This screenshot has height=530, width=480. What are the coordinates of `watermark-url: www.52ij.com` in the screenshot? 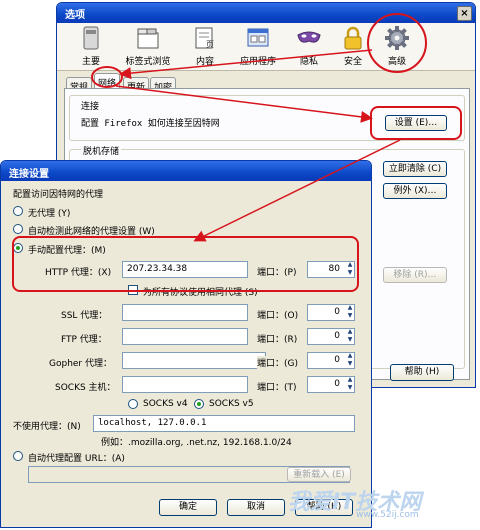 It's located at (387, 515).